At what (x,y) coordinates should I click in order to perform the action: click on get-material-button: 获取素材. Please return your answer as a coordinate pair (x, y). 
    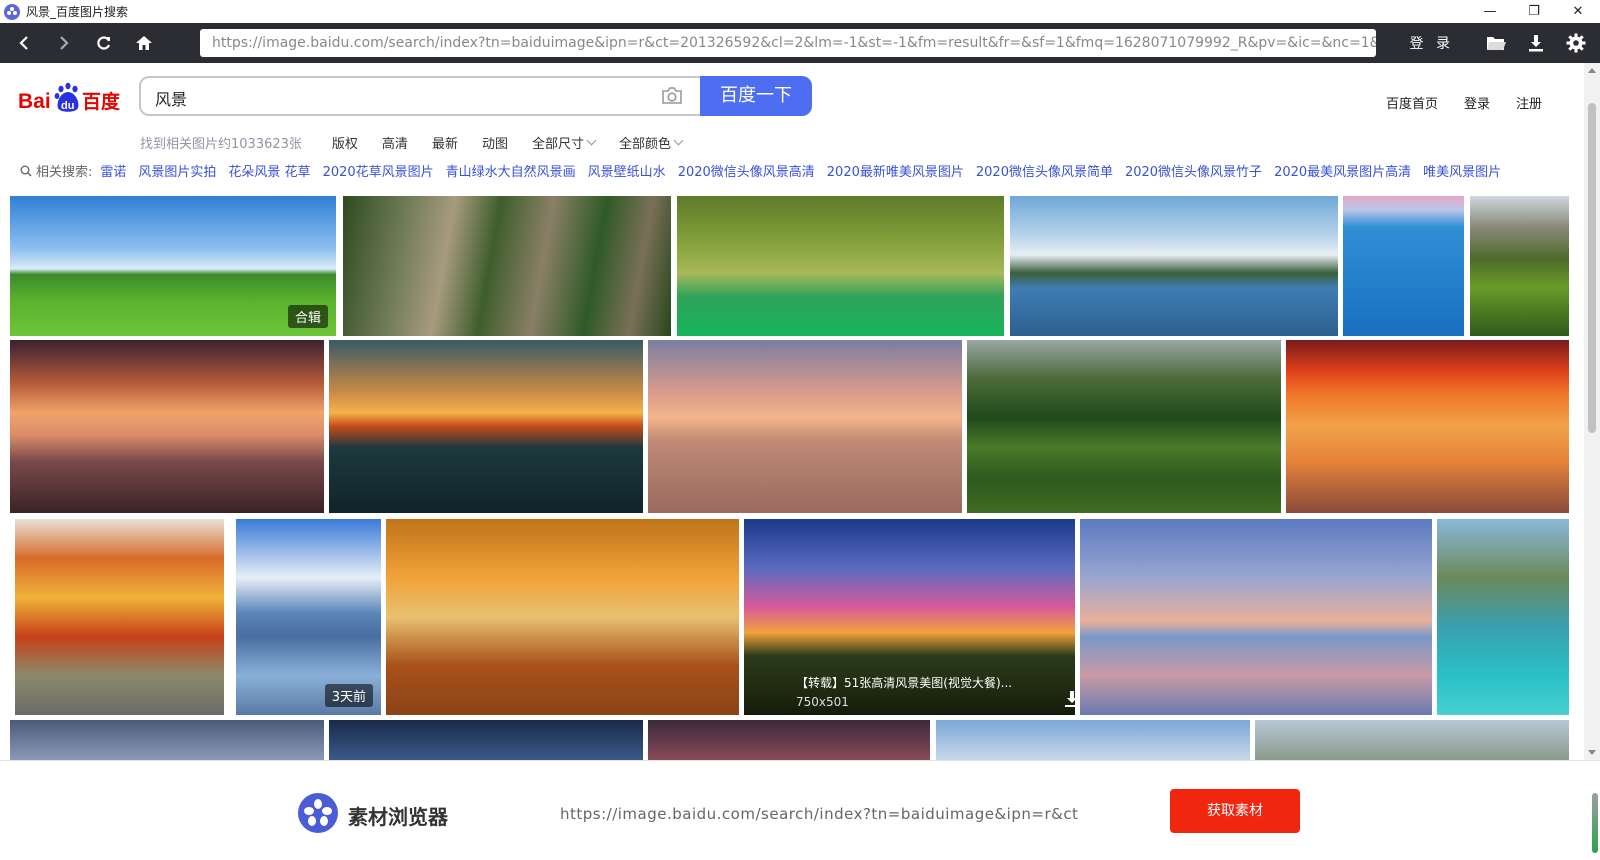
    Looking at the image, I should click on (1235, 811).